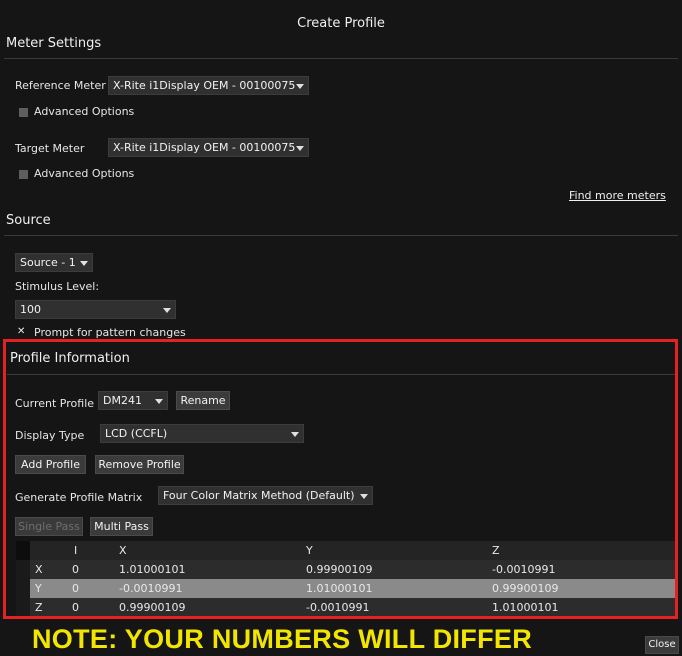 This screenshot has height=656, width=682. What do you see at coordinates (84, 173) in the screenshot?
I see `target-advanced-label: Advanced Options` at bounding box center [84, 173].